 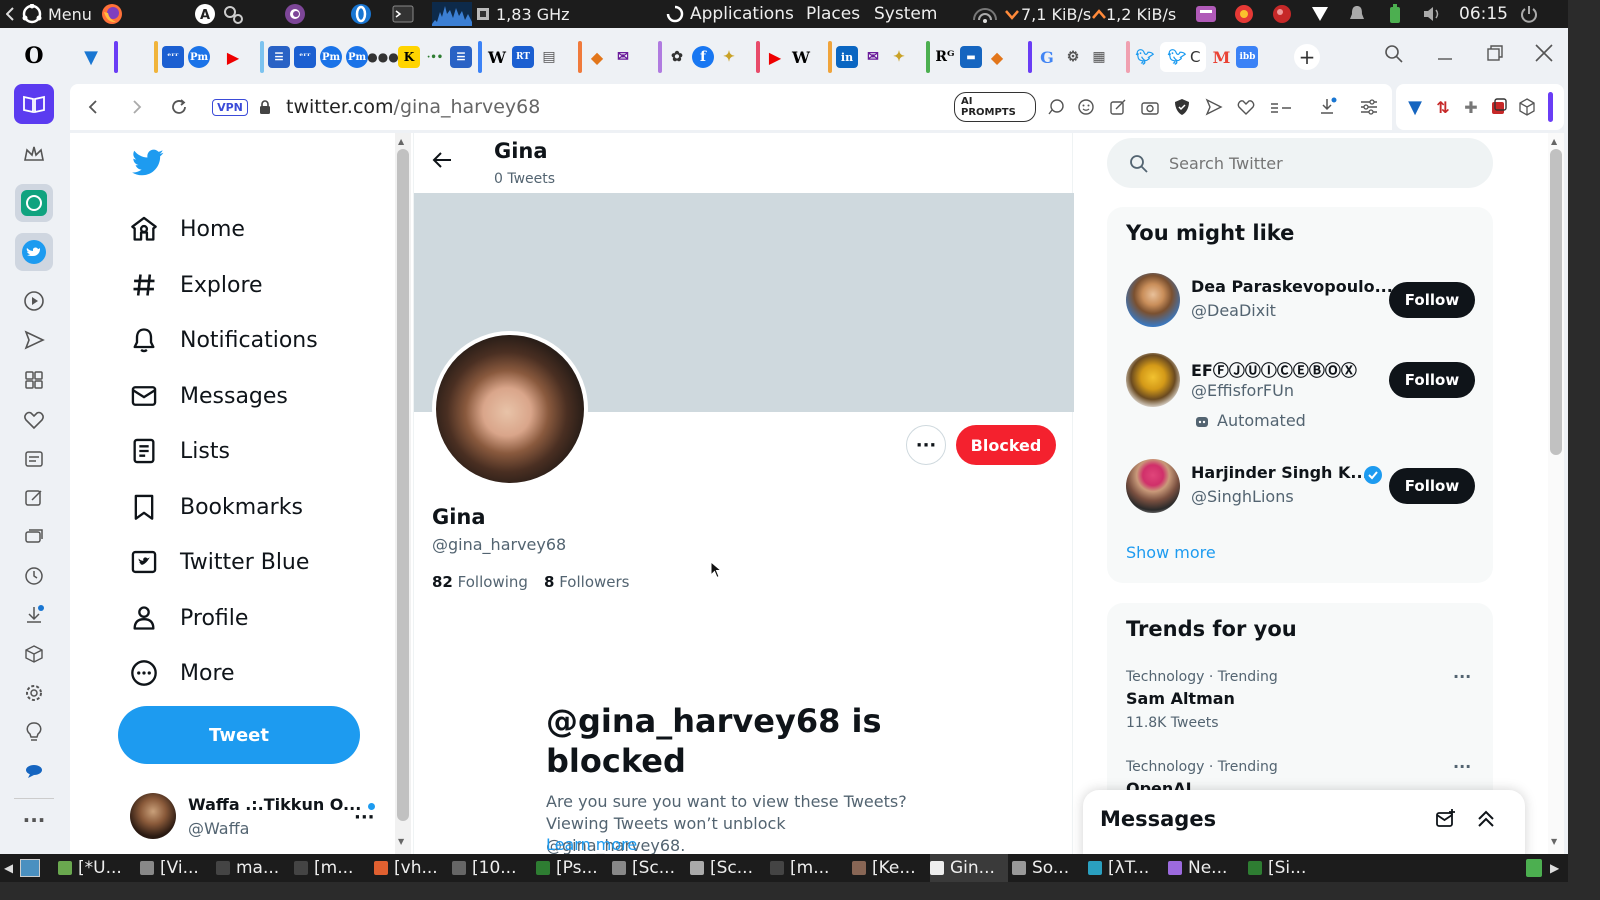 I want to click on nav-home: Home, so click(x=187, y=229).